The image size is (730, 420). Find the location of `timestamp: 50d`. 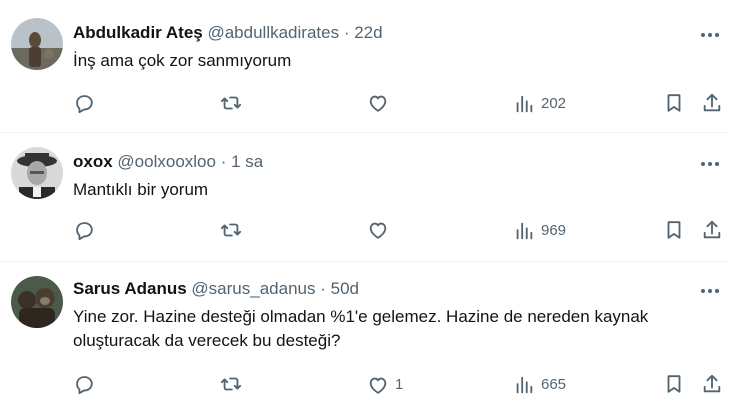

timestamp: 50d is located at coordinates (345, 288).